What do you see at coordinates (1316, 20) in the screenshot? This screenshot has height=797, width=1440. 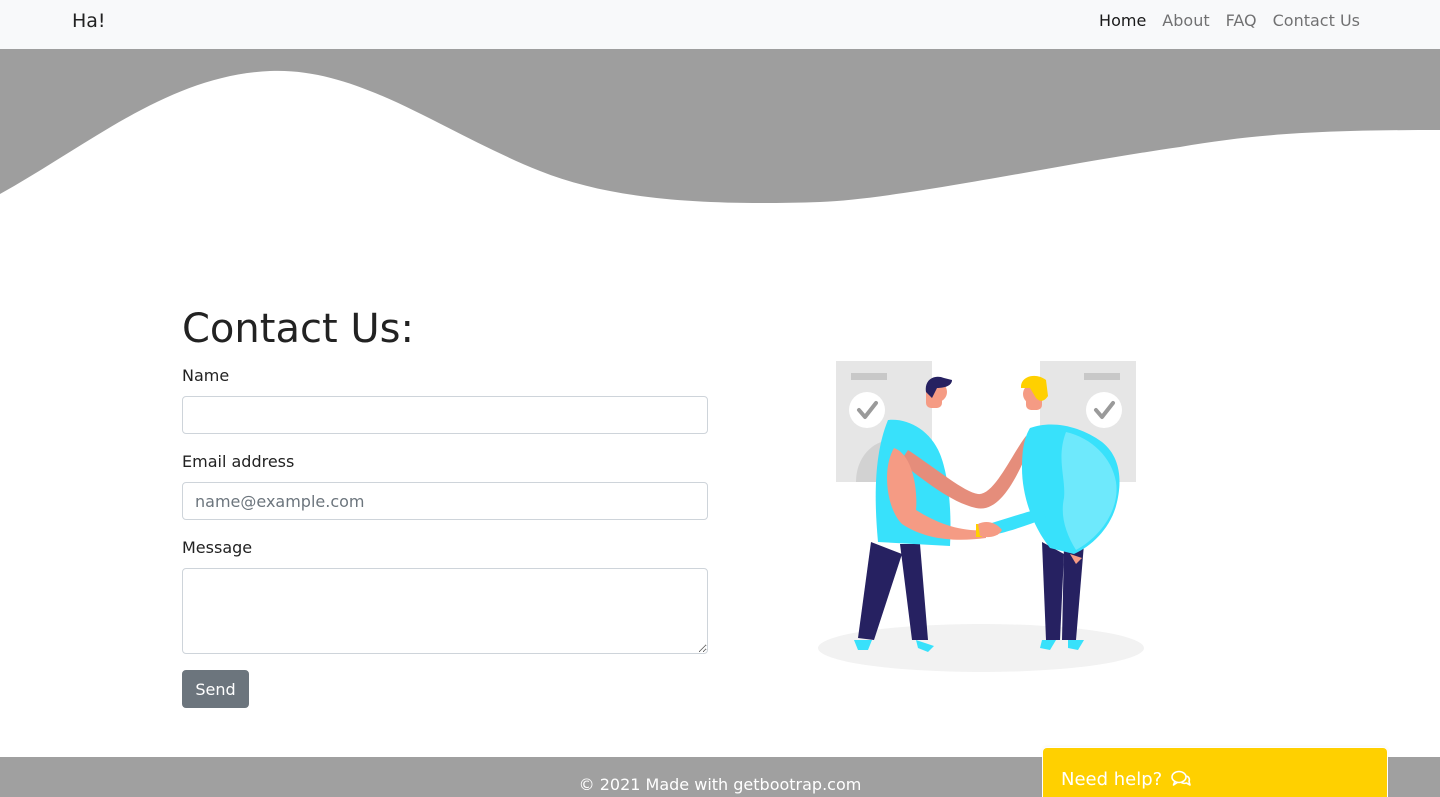 I see `nav-link-contact-us: Contact Us` at bounding box center [1316, 20].